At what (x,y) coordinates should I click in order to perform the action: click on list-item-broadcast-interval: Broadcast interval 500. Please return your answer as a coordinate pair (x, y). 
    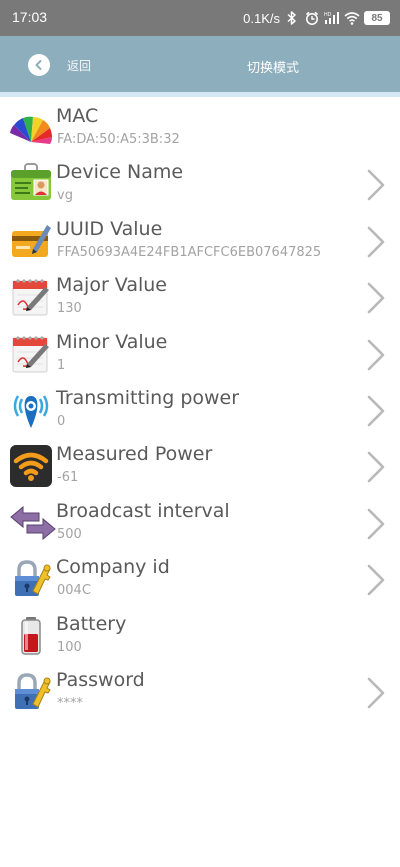
    Looking at the image, I should click on (200, 521).